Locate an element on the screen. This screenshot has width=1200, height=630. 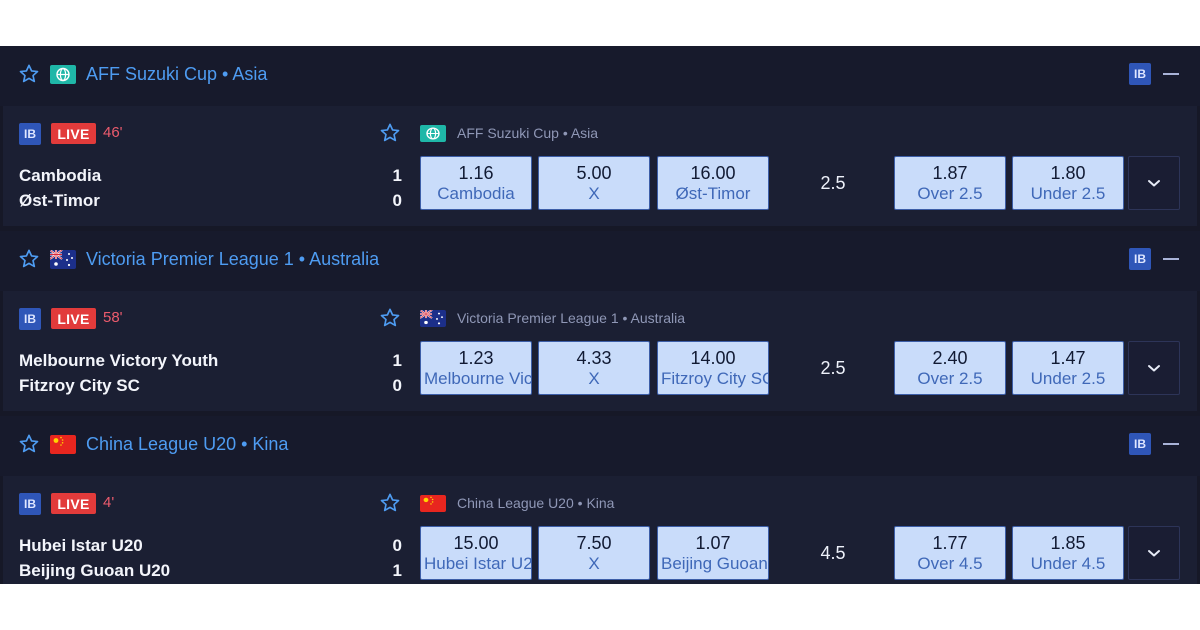
match-minute: 4' is located at coordinates (109, 502).